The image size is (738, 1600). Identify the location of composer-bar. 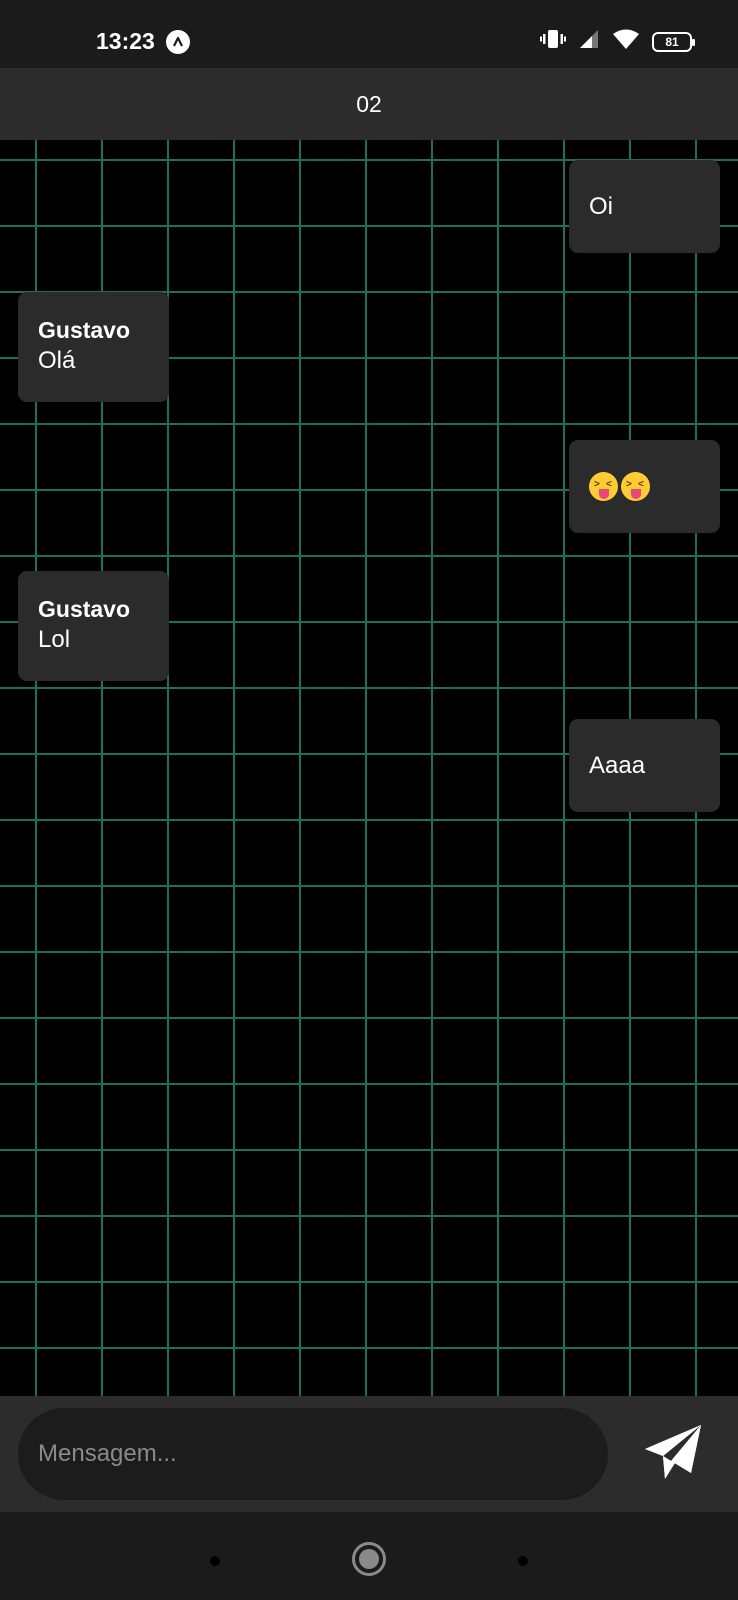
(369, 1454).